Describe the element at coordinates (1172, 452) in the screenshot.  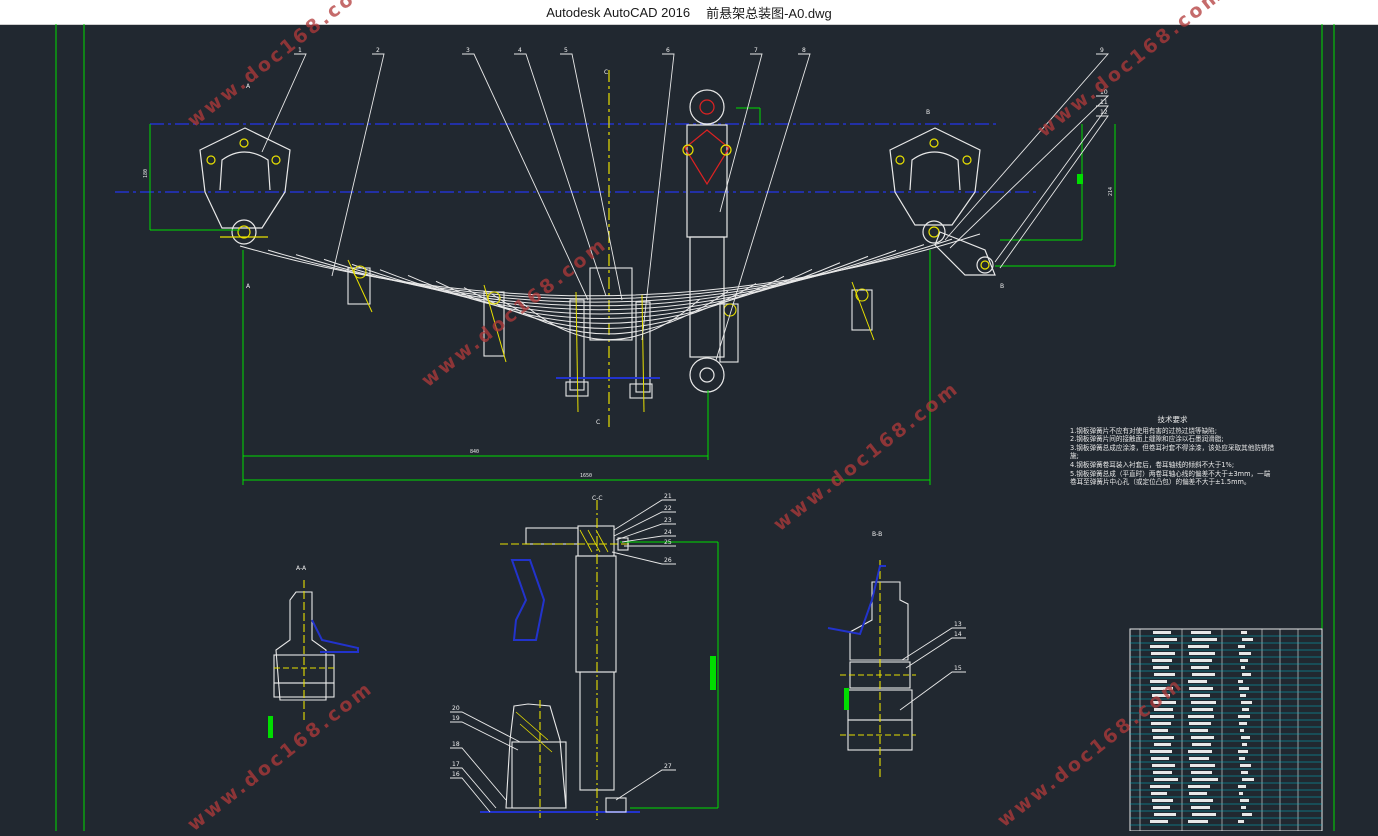
I see `tech-req-item: 3.钢板弹簧总成应涂漆，但卷耳衬套不得涂漆，该处应采取其他防锈措施;` at that location.